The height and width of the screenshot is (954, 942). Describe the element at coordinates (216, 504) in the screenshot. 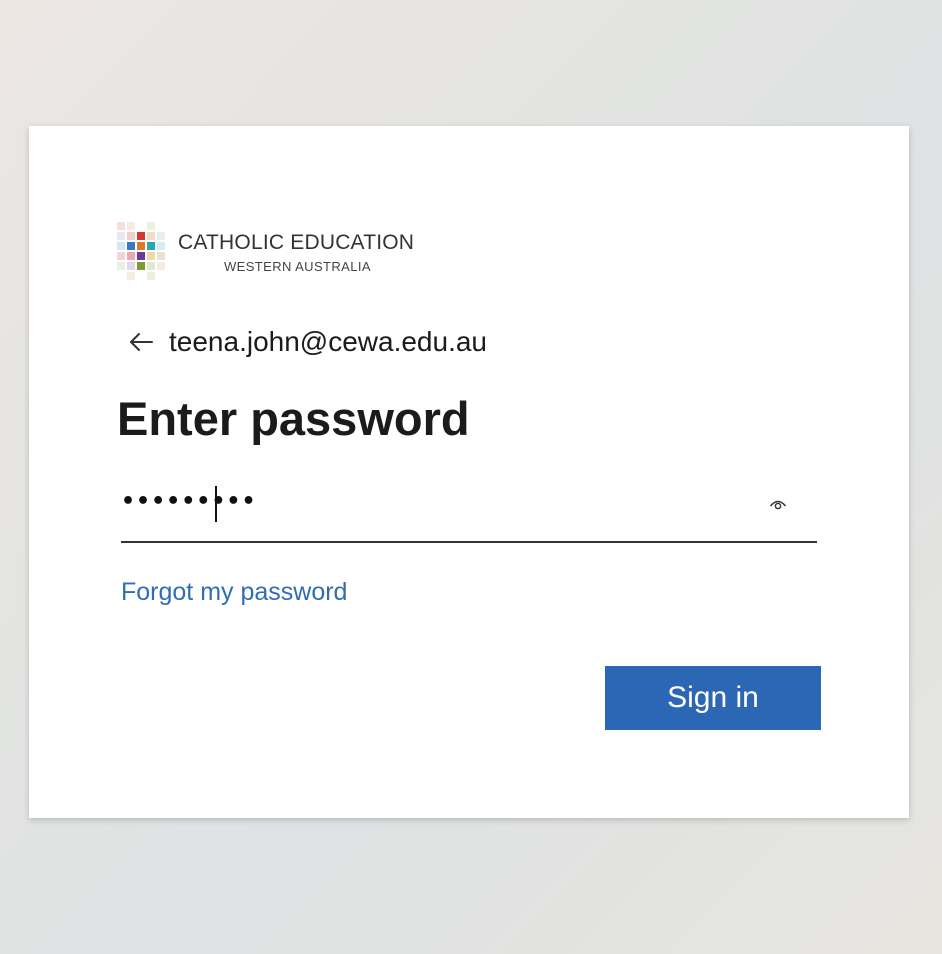

I see `text-cursor` at that location.